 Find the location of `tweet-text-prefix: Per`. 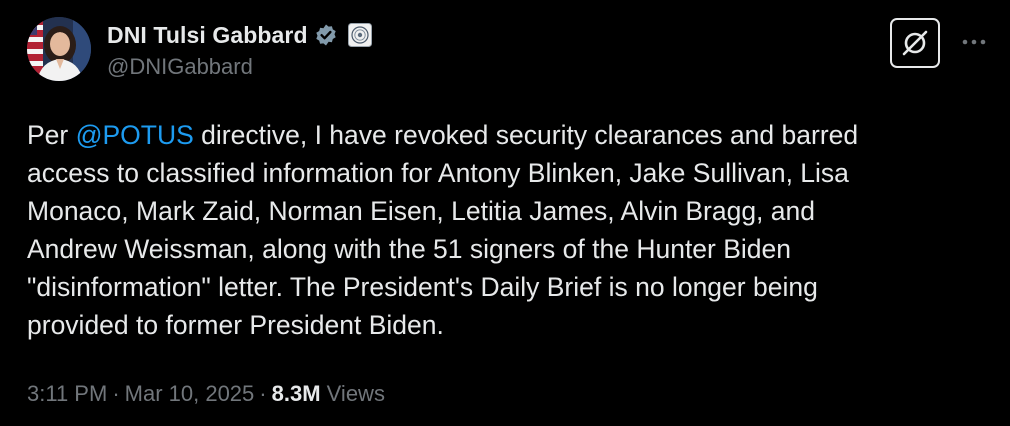

tweet-text-prefix: Per is located at coordinates (51, 135).